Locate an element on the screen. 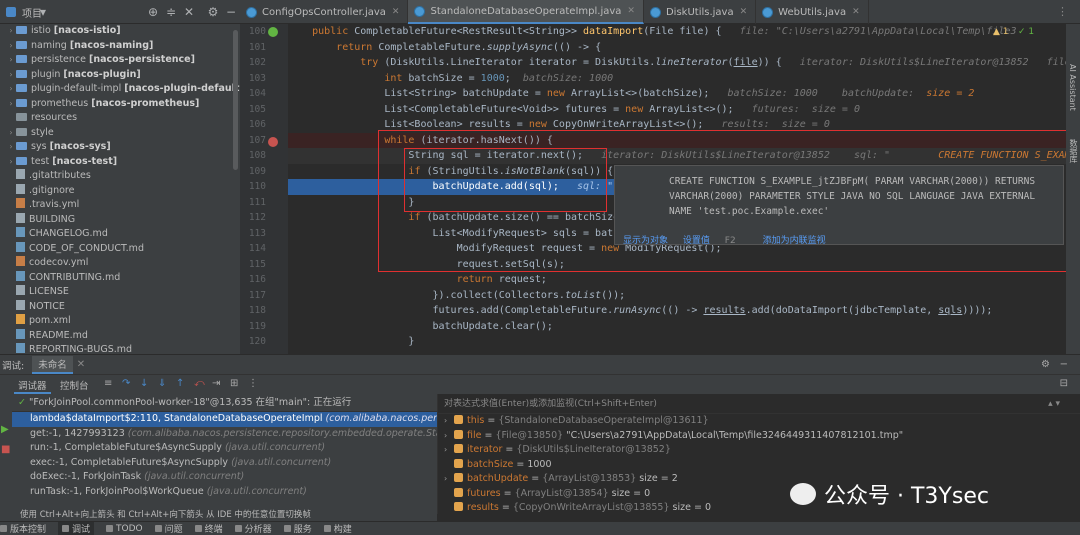 This screenshot has width=1080, height=535. watch-settings-icon: ▴ ▾ is located at coordinates (1054, 404).